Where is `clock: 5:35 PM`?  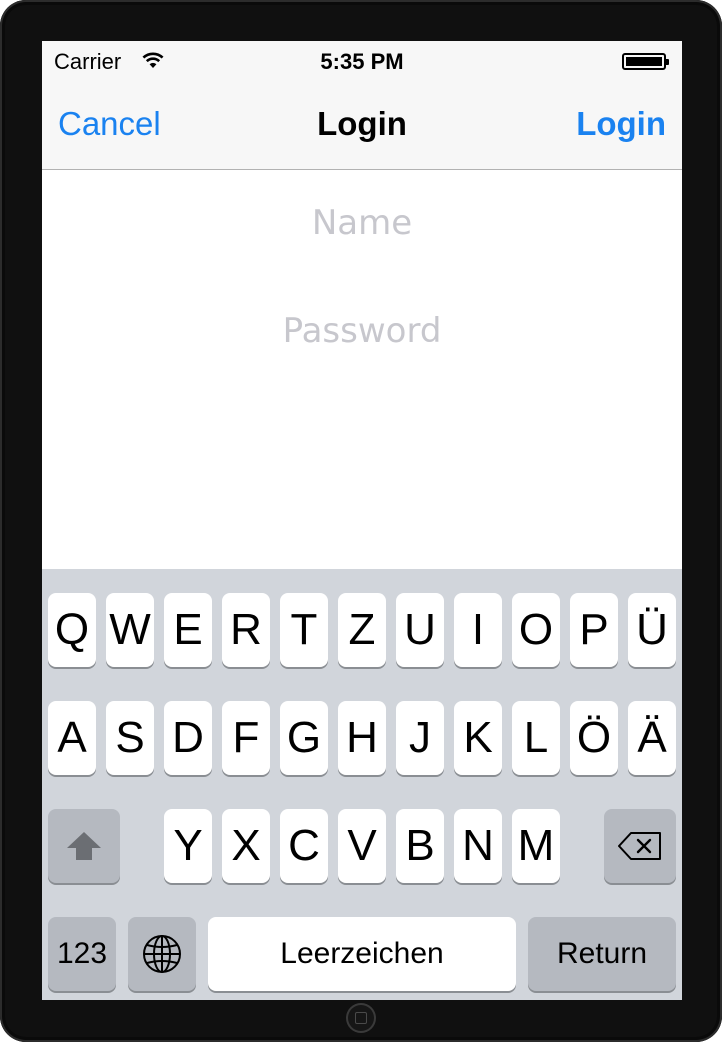 clock: 5:35 PM is located at coordinates (362, 61).